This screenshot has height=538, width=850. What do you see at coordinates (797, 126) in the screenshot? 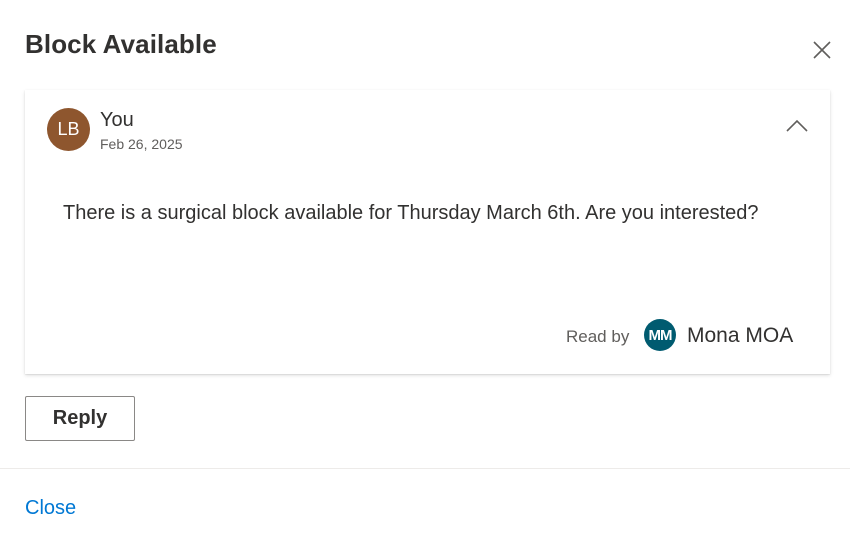
I see `chevron-up-icon` at bounding box center [797, 126].